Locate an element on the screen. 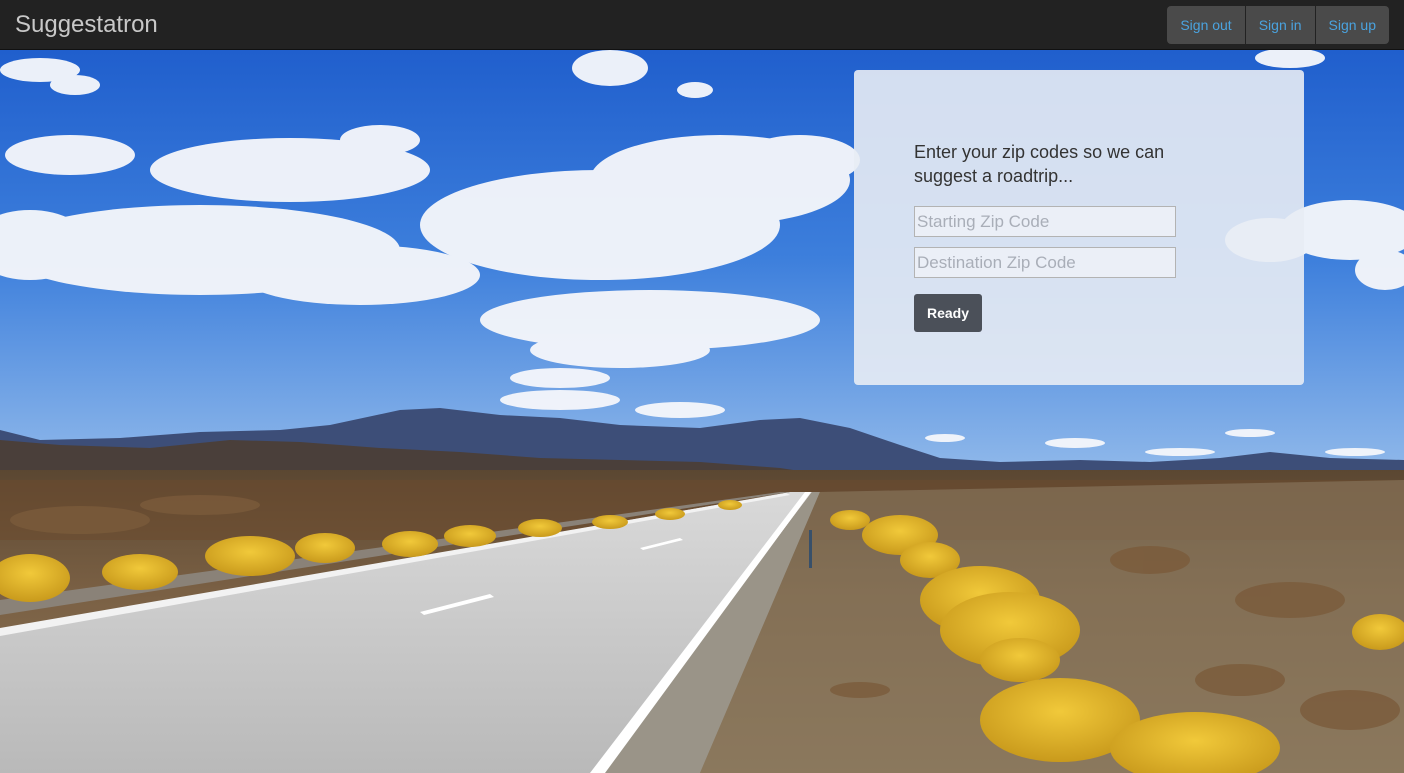 This screenshot has width=1404, height=773. sign-up-button: Sign up is located at coordinates (1352, 25).